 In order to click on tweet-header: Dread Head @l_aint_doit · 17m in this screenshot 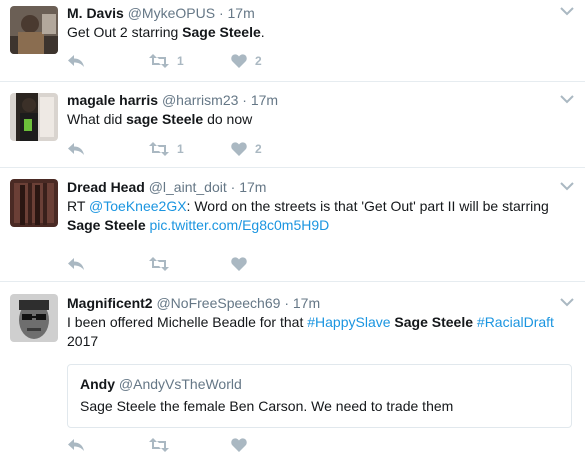, I will do `click(166, 187)`.